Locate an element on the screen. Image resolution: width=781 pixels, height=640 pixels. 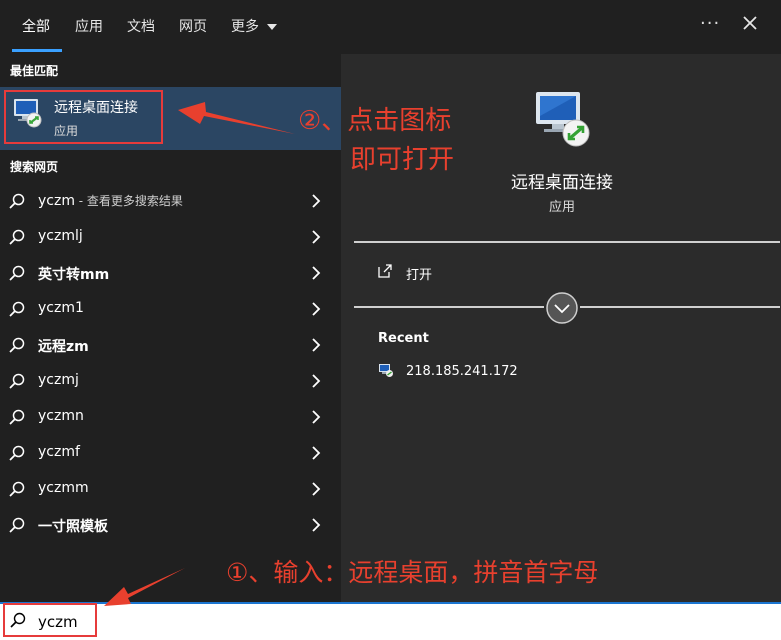
tab-more-label: 更多 is located at coordinates (245, 27).